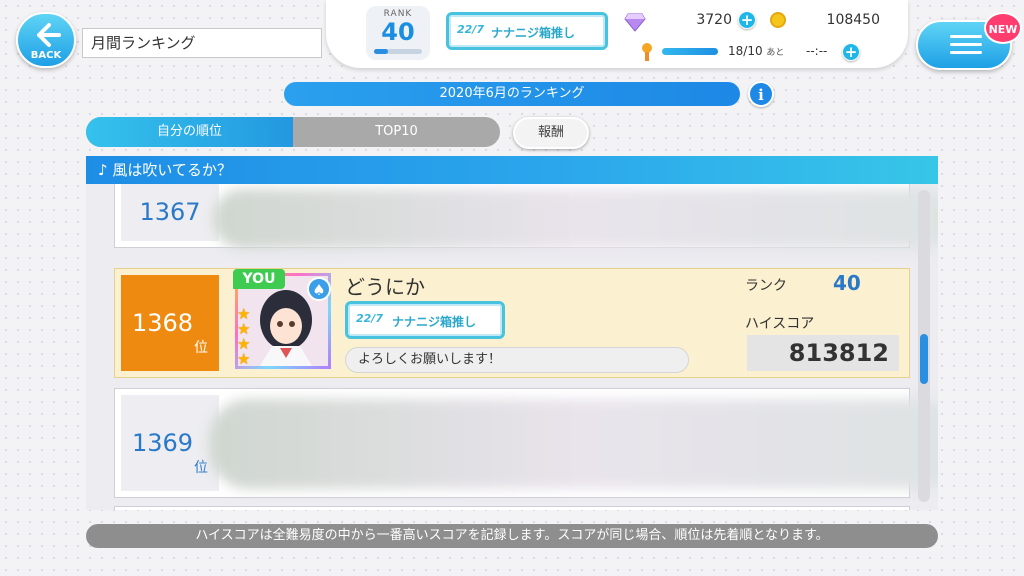  I want to click on spade-icon: ♠, so click(319, 289).